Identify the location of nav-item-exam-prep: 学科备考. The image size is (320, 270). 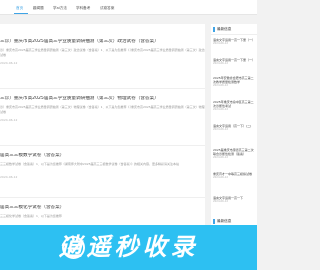
(83, 8).